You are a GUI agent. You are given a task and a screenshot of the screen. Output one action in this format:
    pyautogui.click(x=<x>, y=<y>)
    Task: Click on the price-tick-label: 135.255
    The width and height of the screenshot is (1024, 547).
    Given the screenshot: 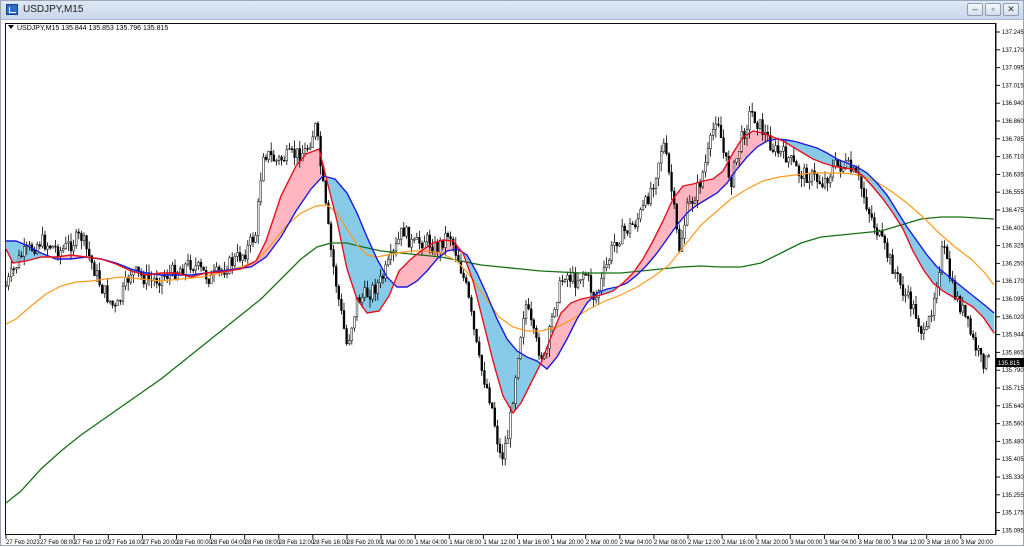 What is the action you would take?
    pyautogui.click(x=1013, y=496)
    